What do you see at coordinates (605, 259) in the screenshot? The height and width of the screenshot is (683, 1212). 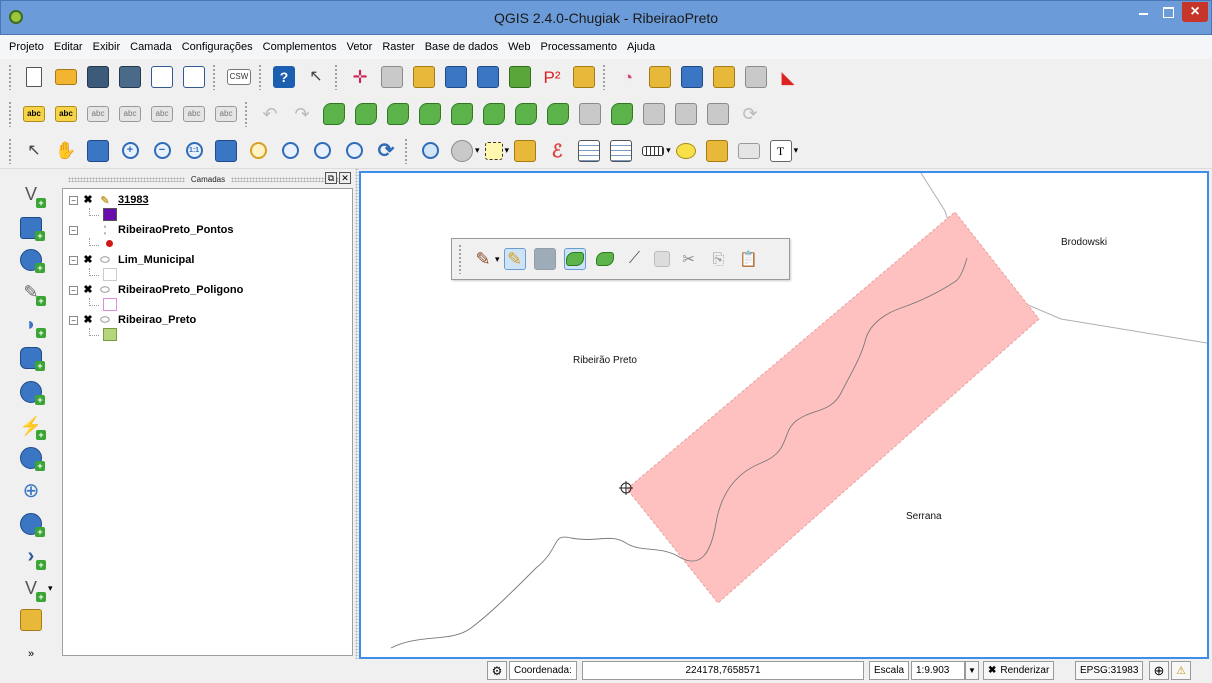 I see `move-feature-icon` at bounding box center [605, 259].